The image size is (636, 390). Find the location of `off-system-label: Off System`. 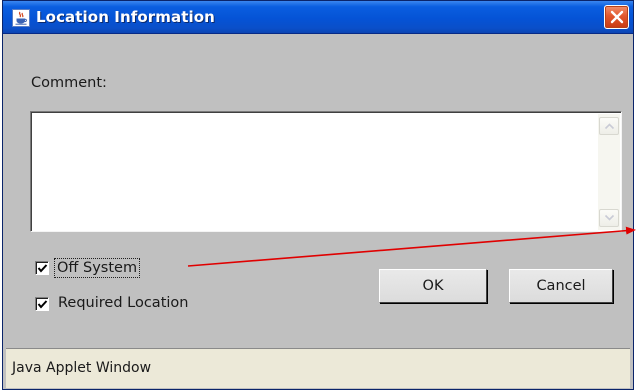

off-system-label: Off System is located at coordinates (97, 268).